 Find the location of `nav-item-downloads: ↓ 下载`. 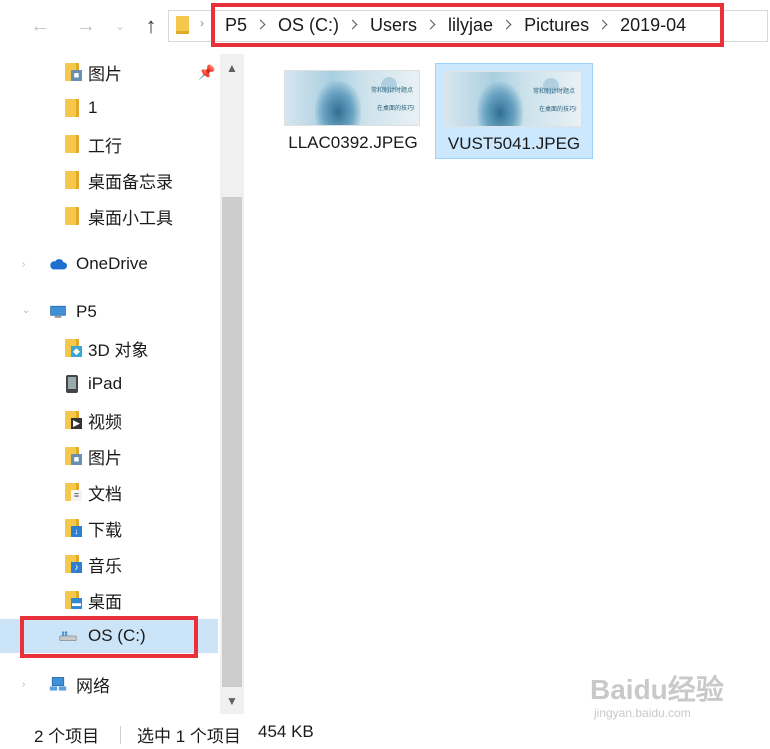

nav-item-downloads: ↓ 下载 is located at coordinates (109, 528).